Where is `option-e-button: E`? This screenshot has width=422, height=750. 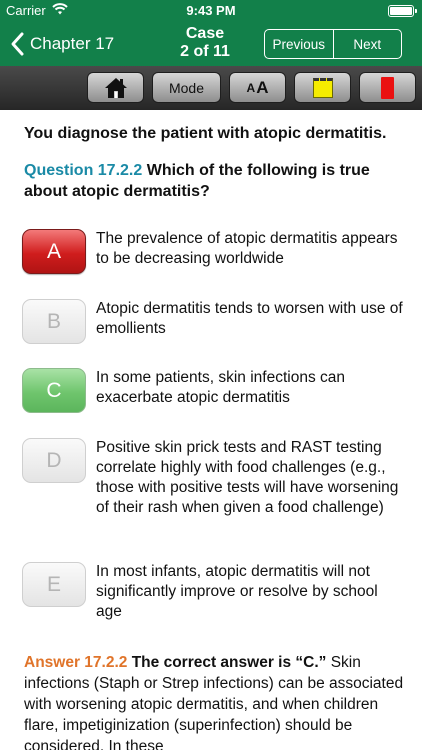 option-e-button: E is located at coordinates (54, 584).